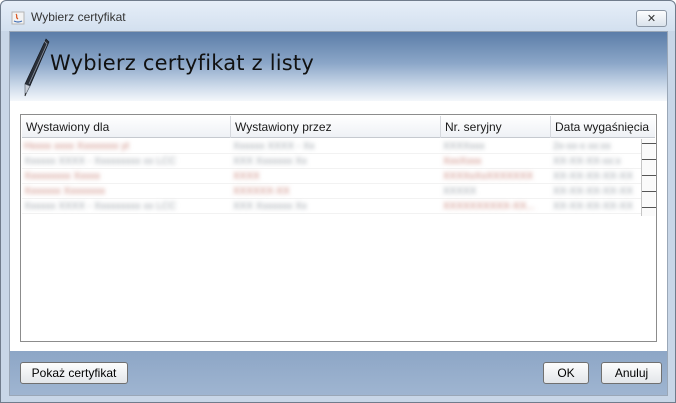  I want to click on cell-issued-by: XXXXXX-XX, so click(261, 191).